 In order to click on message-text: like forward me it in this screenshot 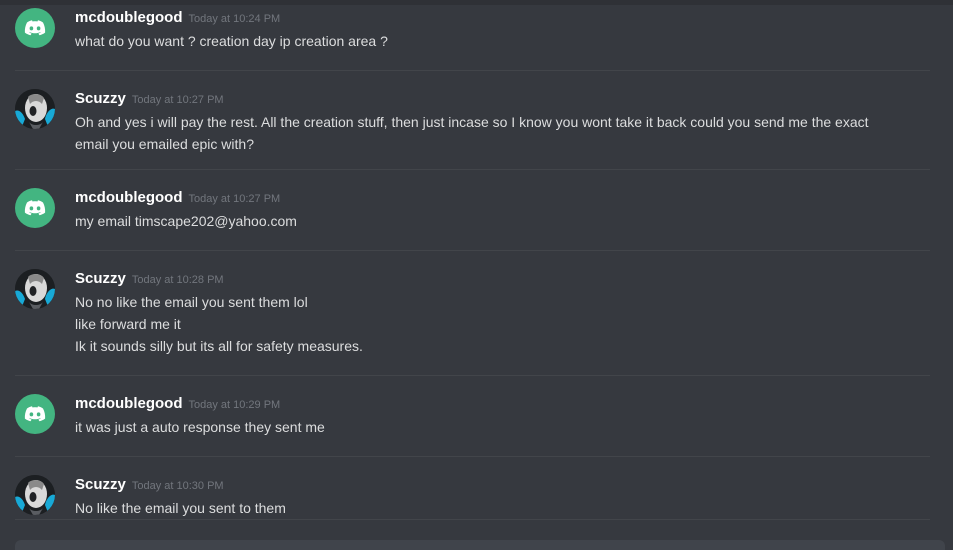, I will do `click(128, 324)`.